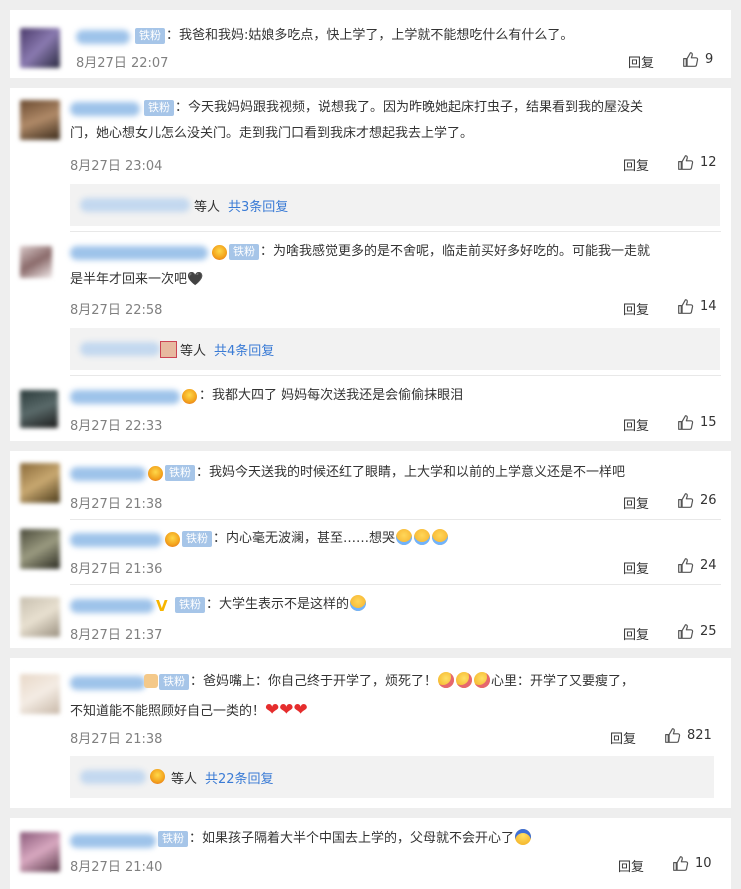  I want to click on comment-text-line-1: ：为啥我感觉更多的是不舍呢，临走前买好多好吃的。可能我一走就, so click(455, 251).